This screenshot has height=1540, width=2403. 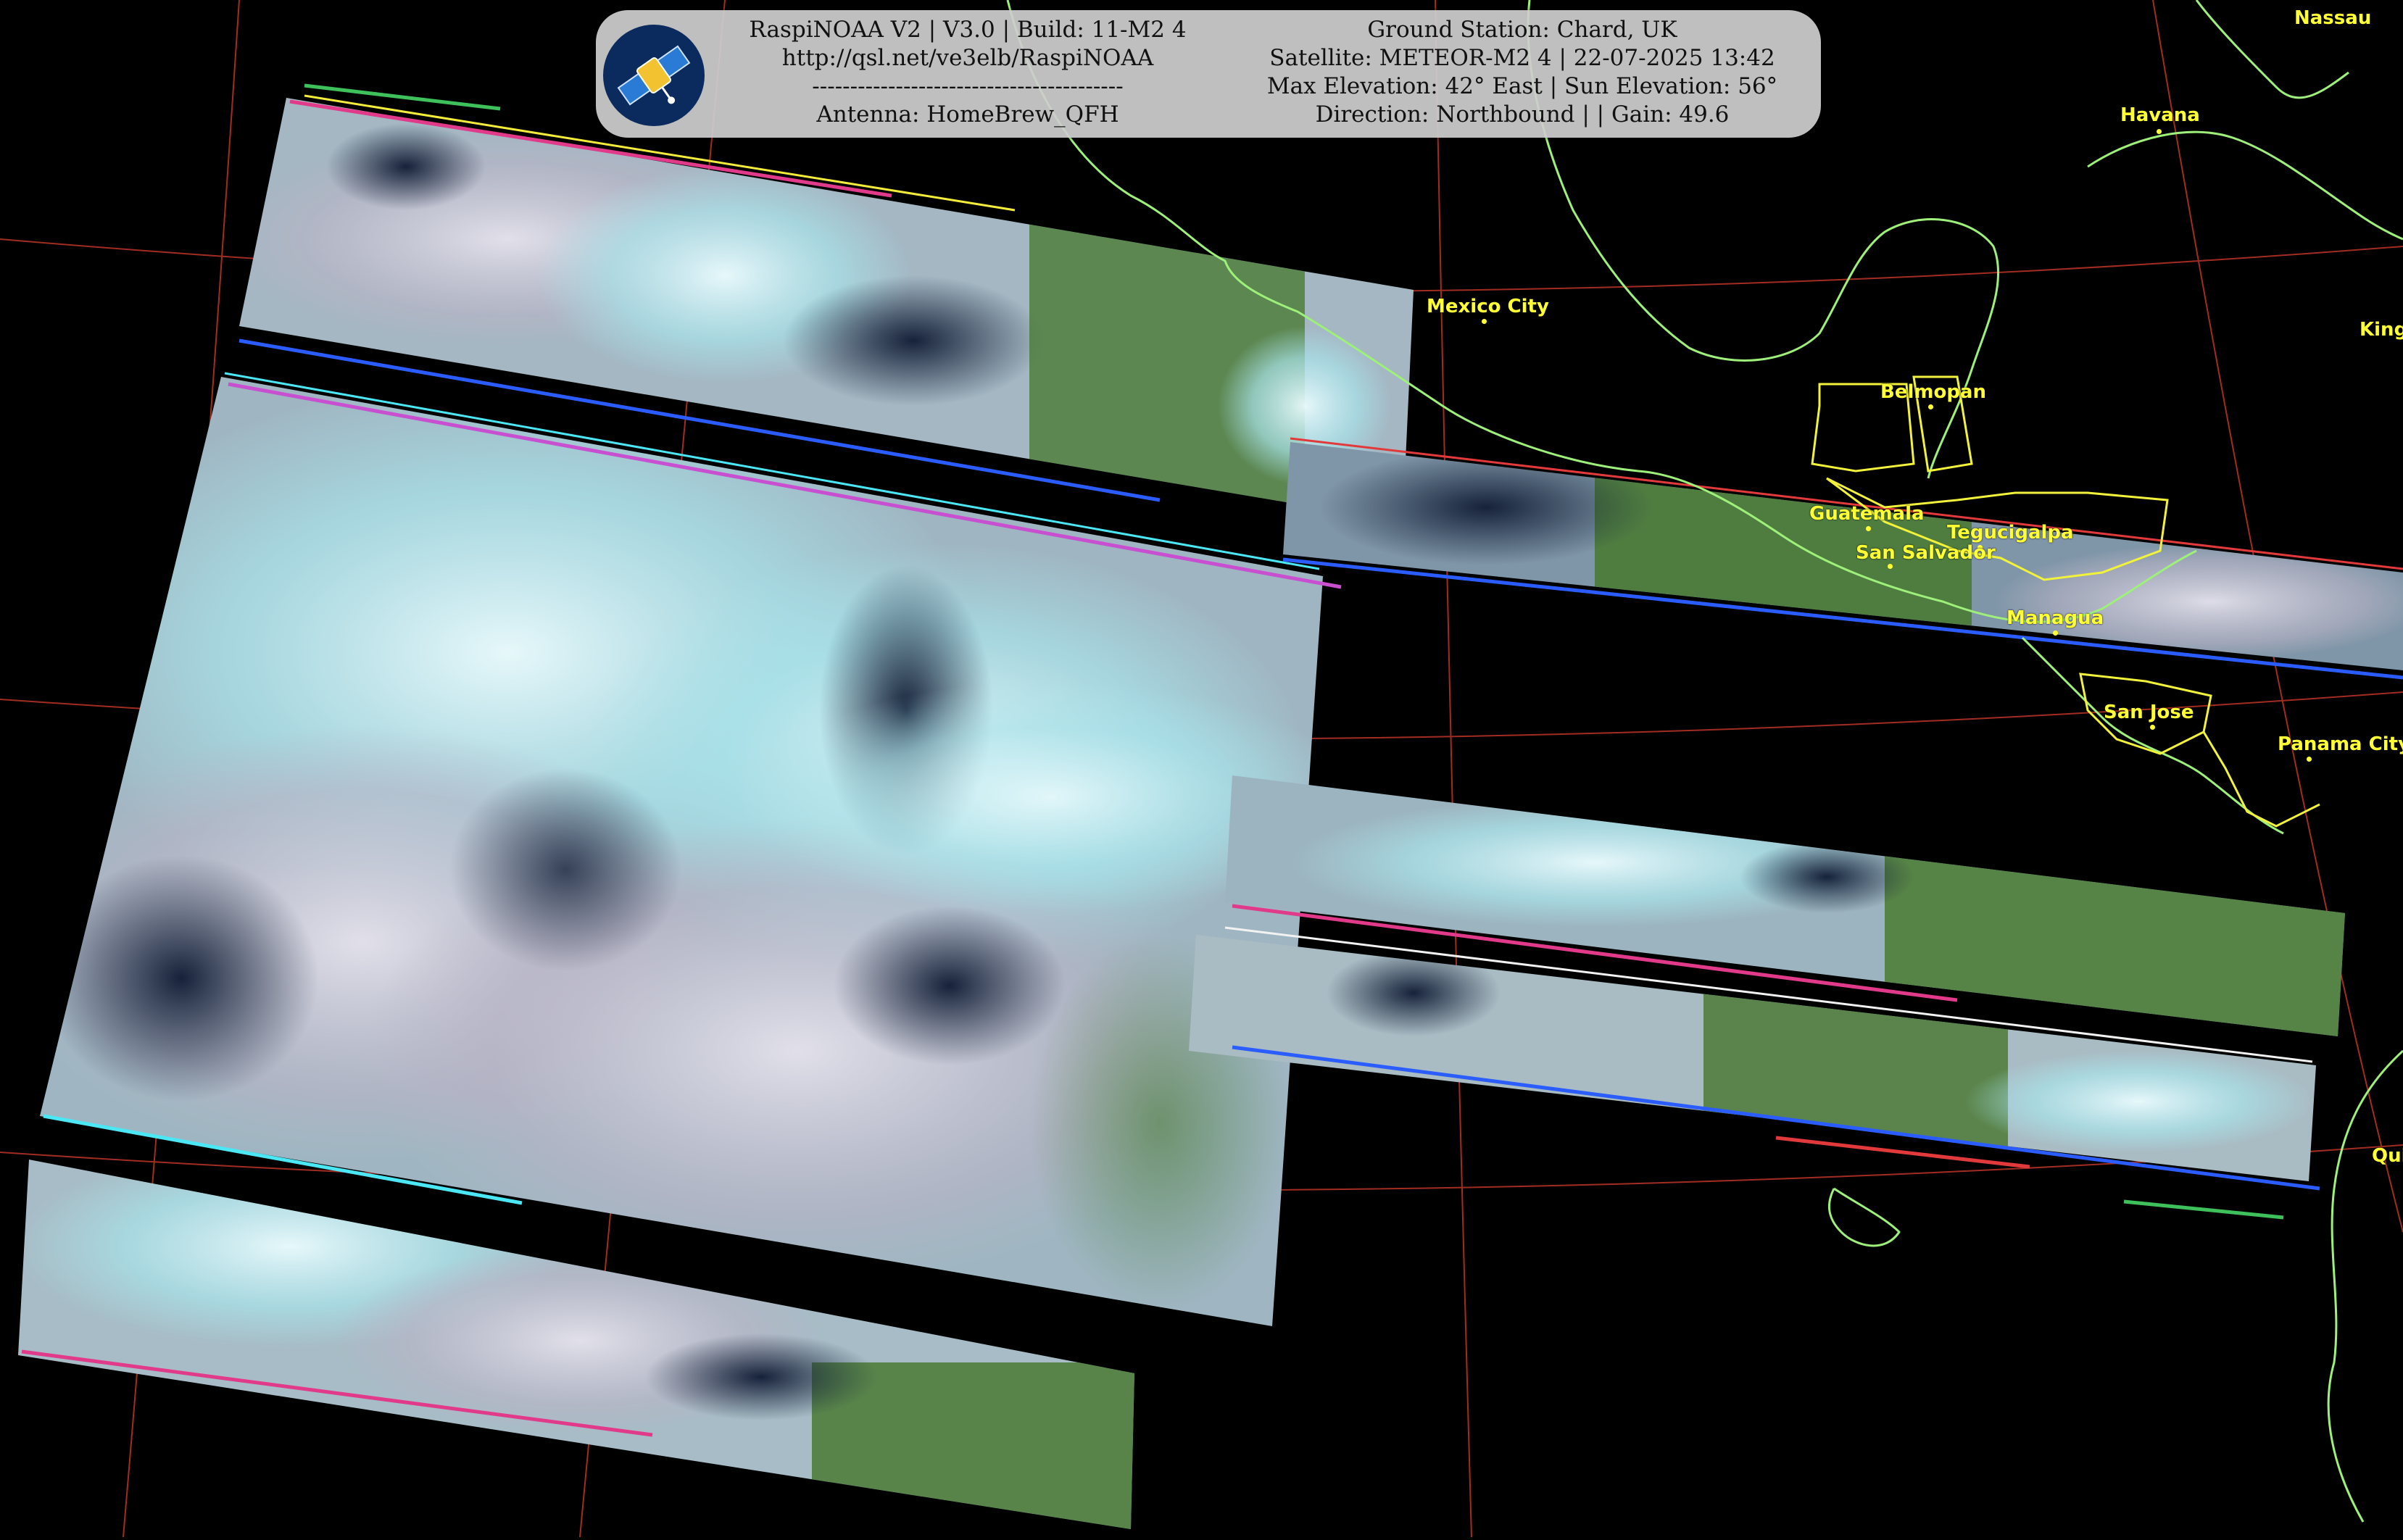 I want to click on city-label-qui: Qui, so click(x=2387, y=1156).